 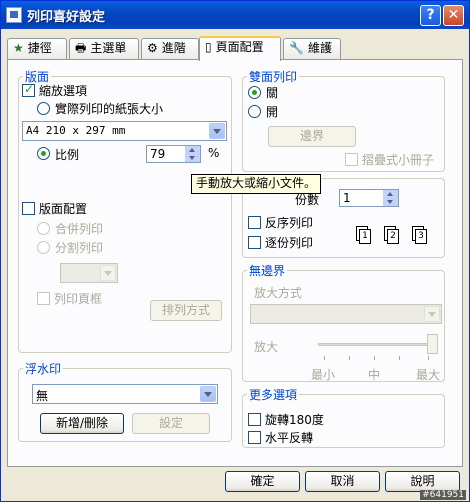 I want to click on collated-pages-icon-3: 3, so click(x=420, y=235).